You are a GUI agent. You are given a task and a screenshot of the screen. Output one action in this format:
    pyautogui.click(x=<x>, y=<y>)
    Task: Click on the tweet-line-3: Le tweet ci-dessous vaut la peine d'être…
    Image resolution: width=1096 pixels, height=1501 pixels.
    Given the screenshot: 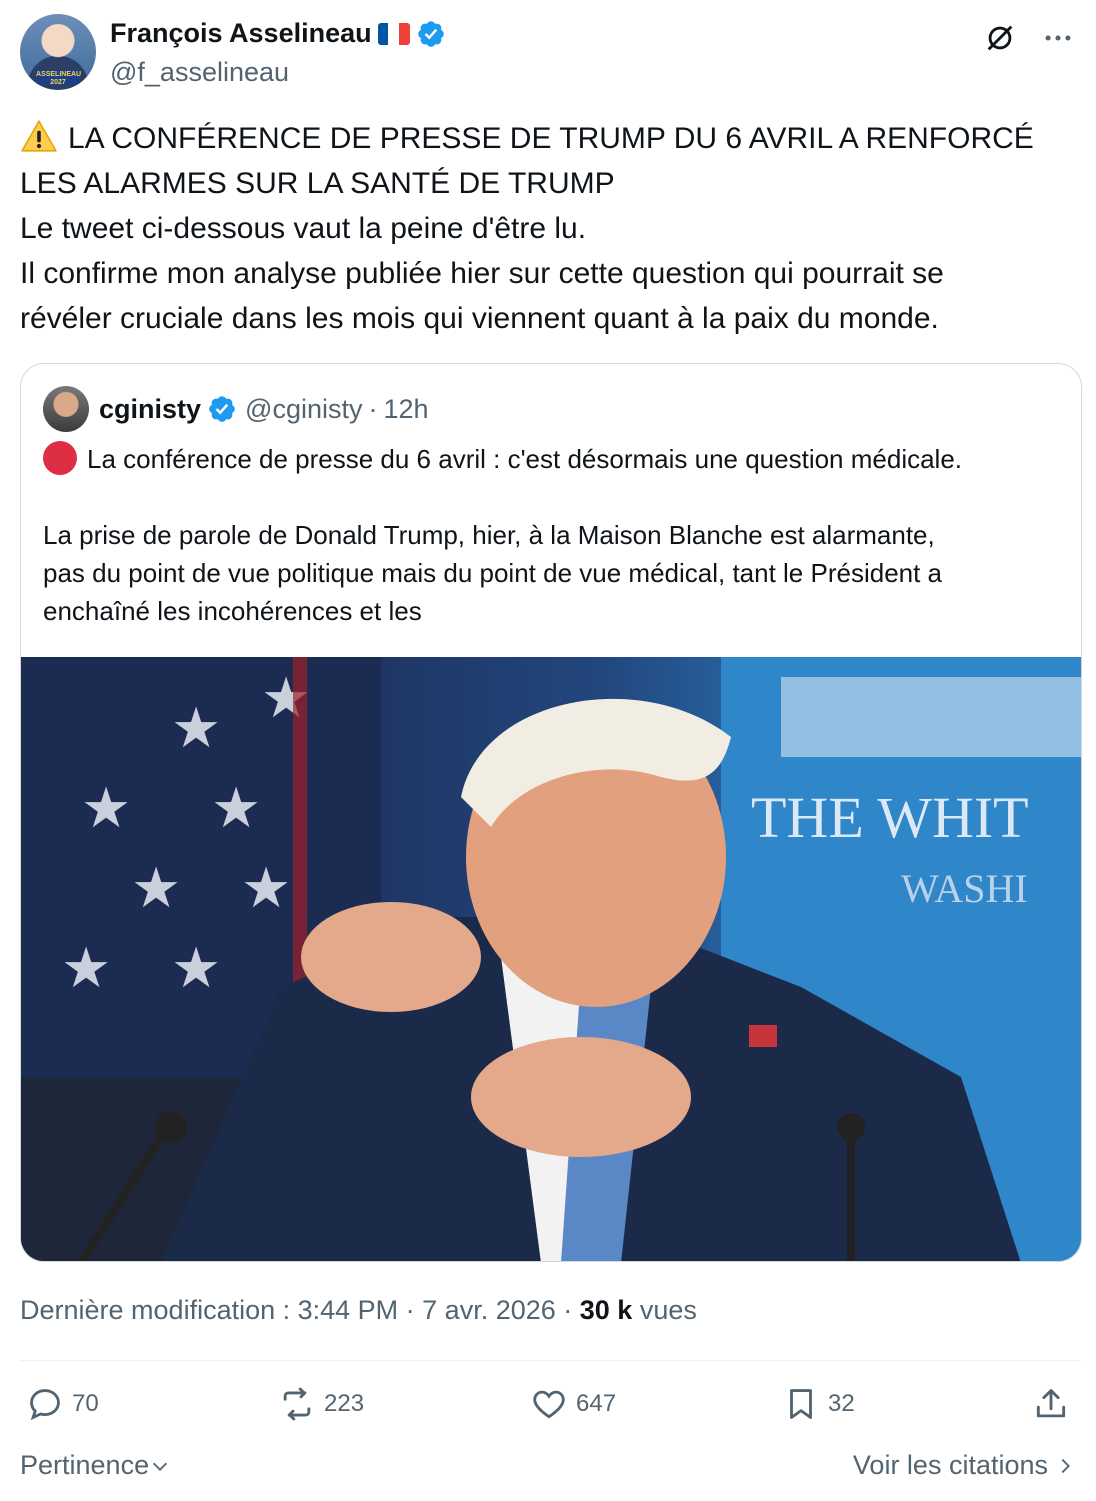 What is the action you would take?
    pyautogui.click(x=303, y=228)
    